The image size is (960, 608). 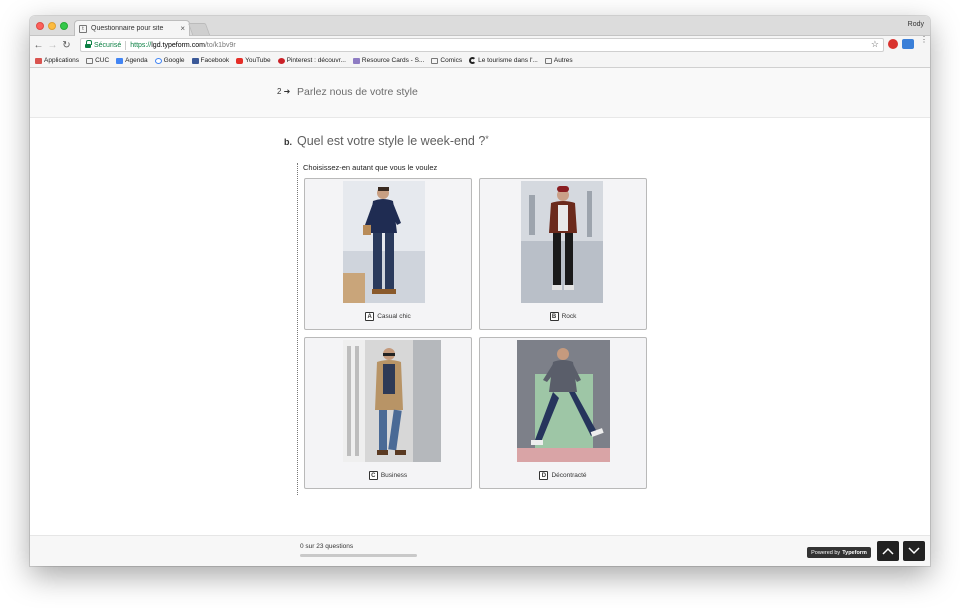 I want to click on choice-rock: B Rock, so click(x=563, y=254).